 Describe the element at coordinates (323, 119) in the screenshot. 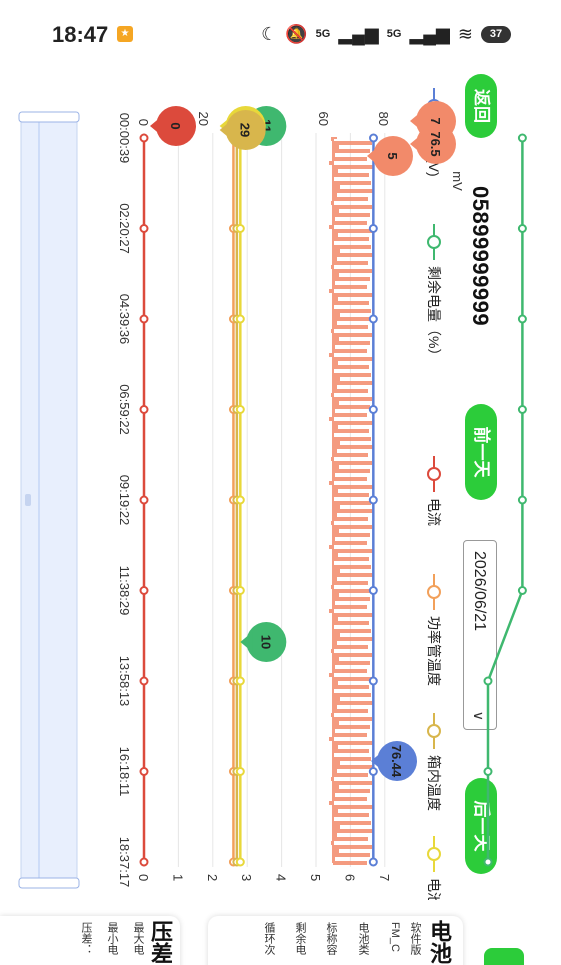

I see `left-axis-tick: 60` at that location.